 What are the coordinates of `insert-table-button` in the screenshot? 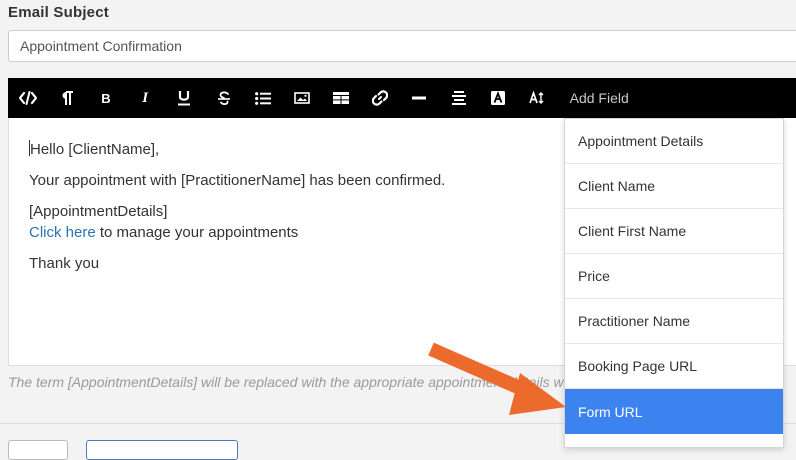 It's located at (341, 98).